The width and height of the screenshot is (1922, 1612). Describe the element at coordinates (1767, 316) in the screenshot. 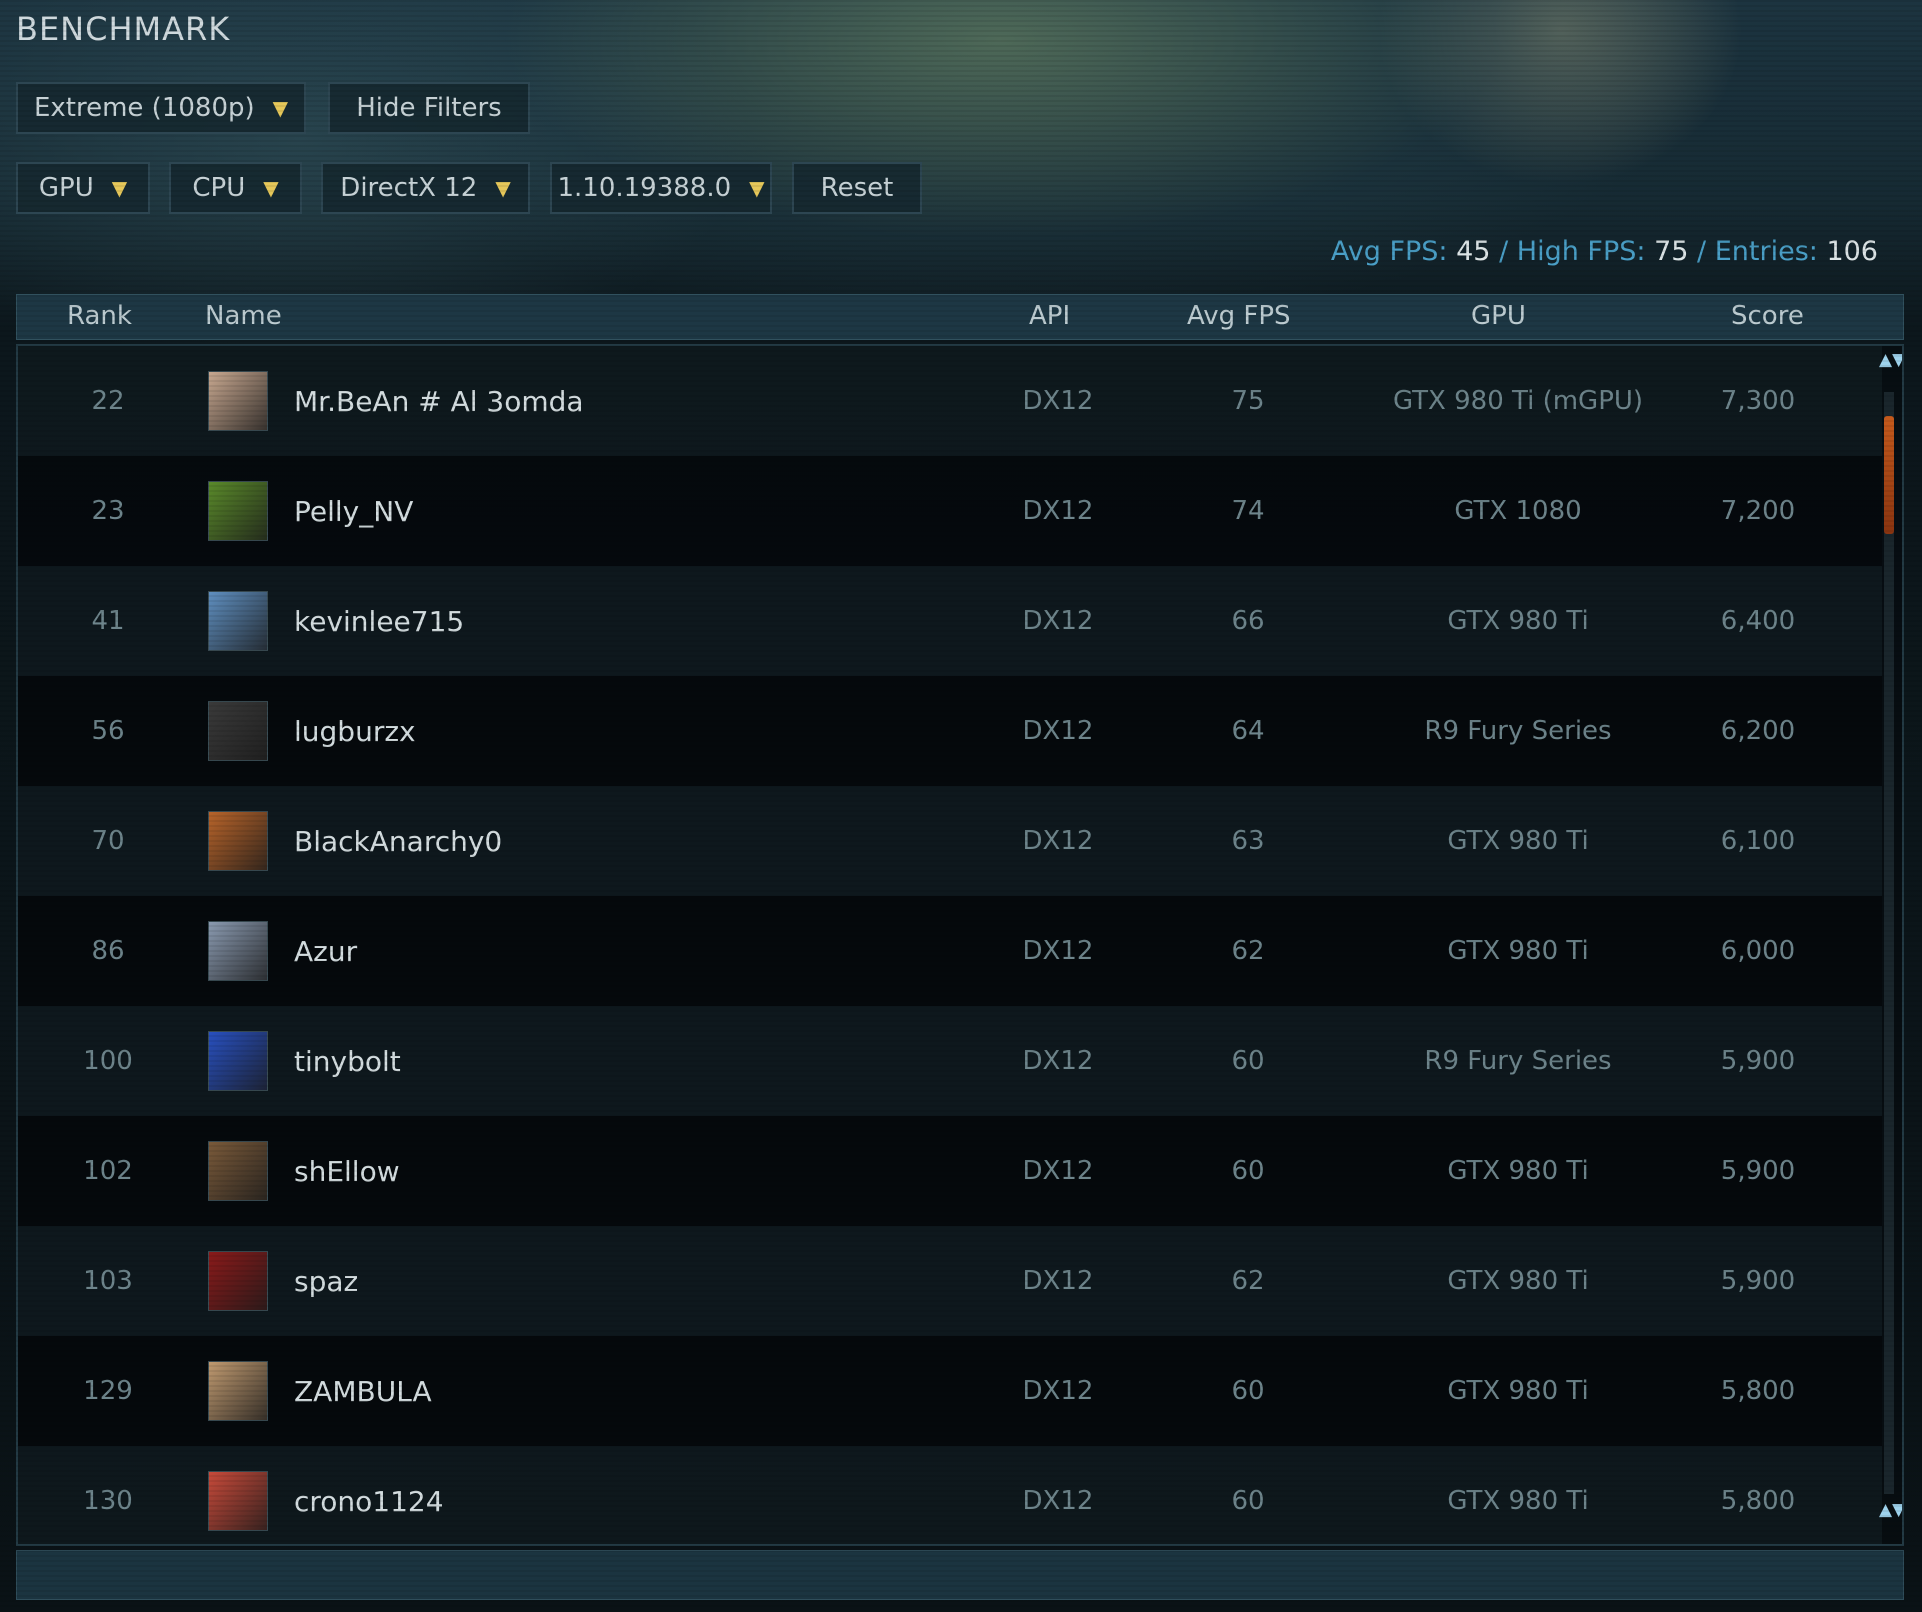

I see `column-header-score: Score` at that location.